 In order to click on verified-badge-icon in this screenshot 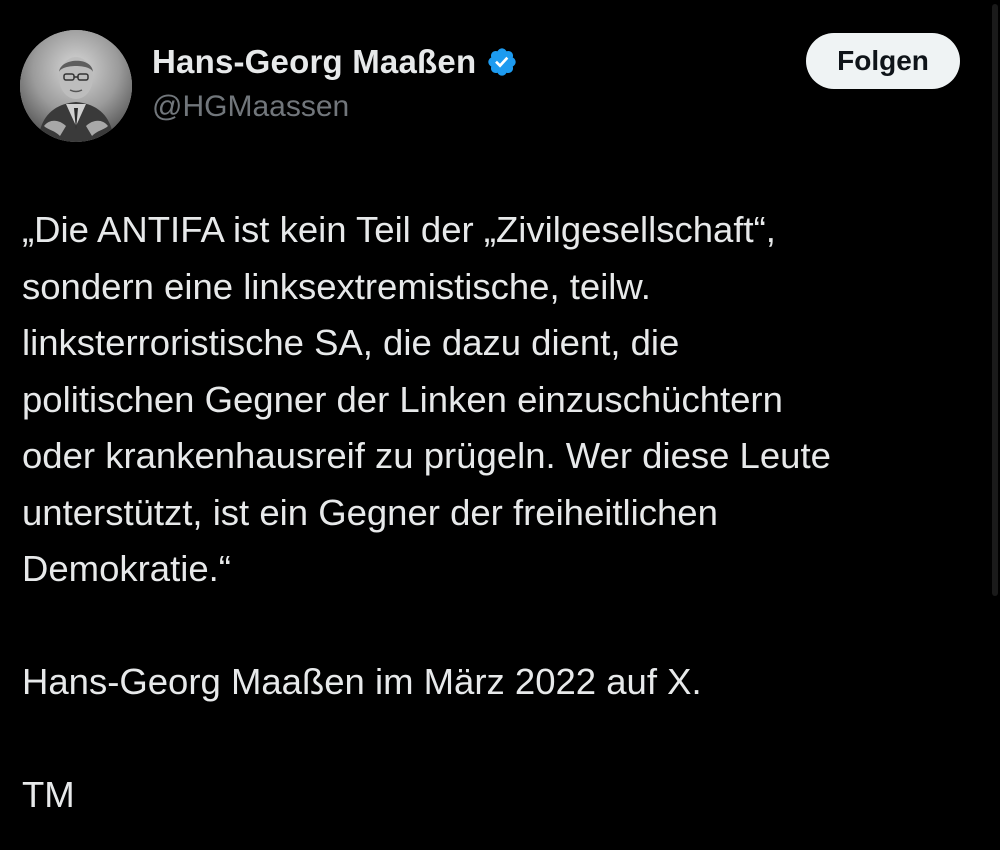, I will do `click(502, 62)`.